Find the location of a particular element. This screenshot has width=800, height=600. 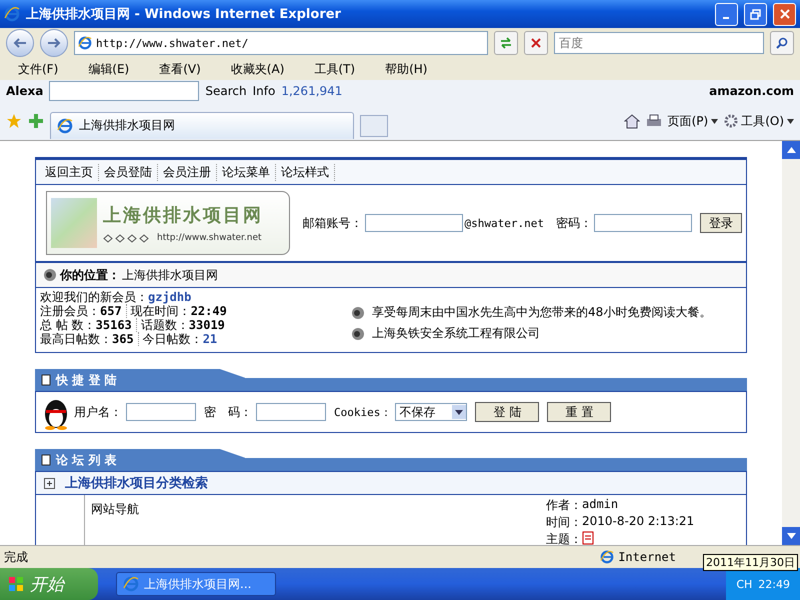

down-arrow-icon is located at coordinates (791, 536).